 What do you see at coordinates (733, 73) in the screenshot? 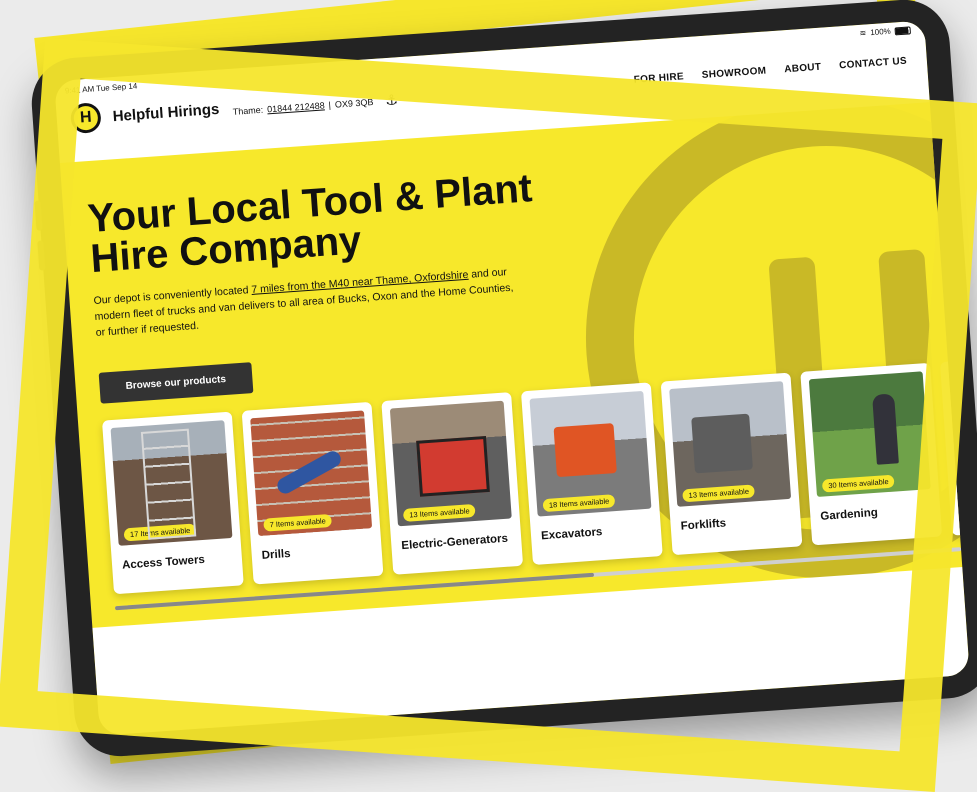
I see `nav-showroom: SHOWROOM` at bounding box center [733, 73].